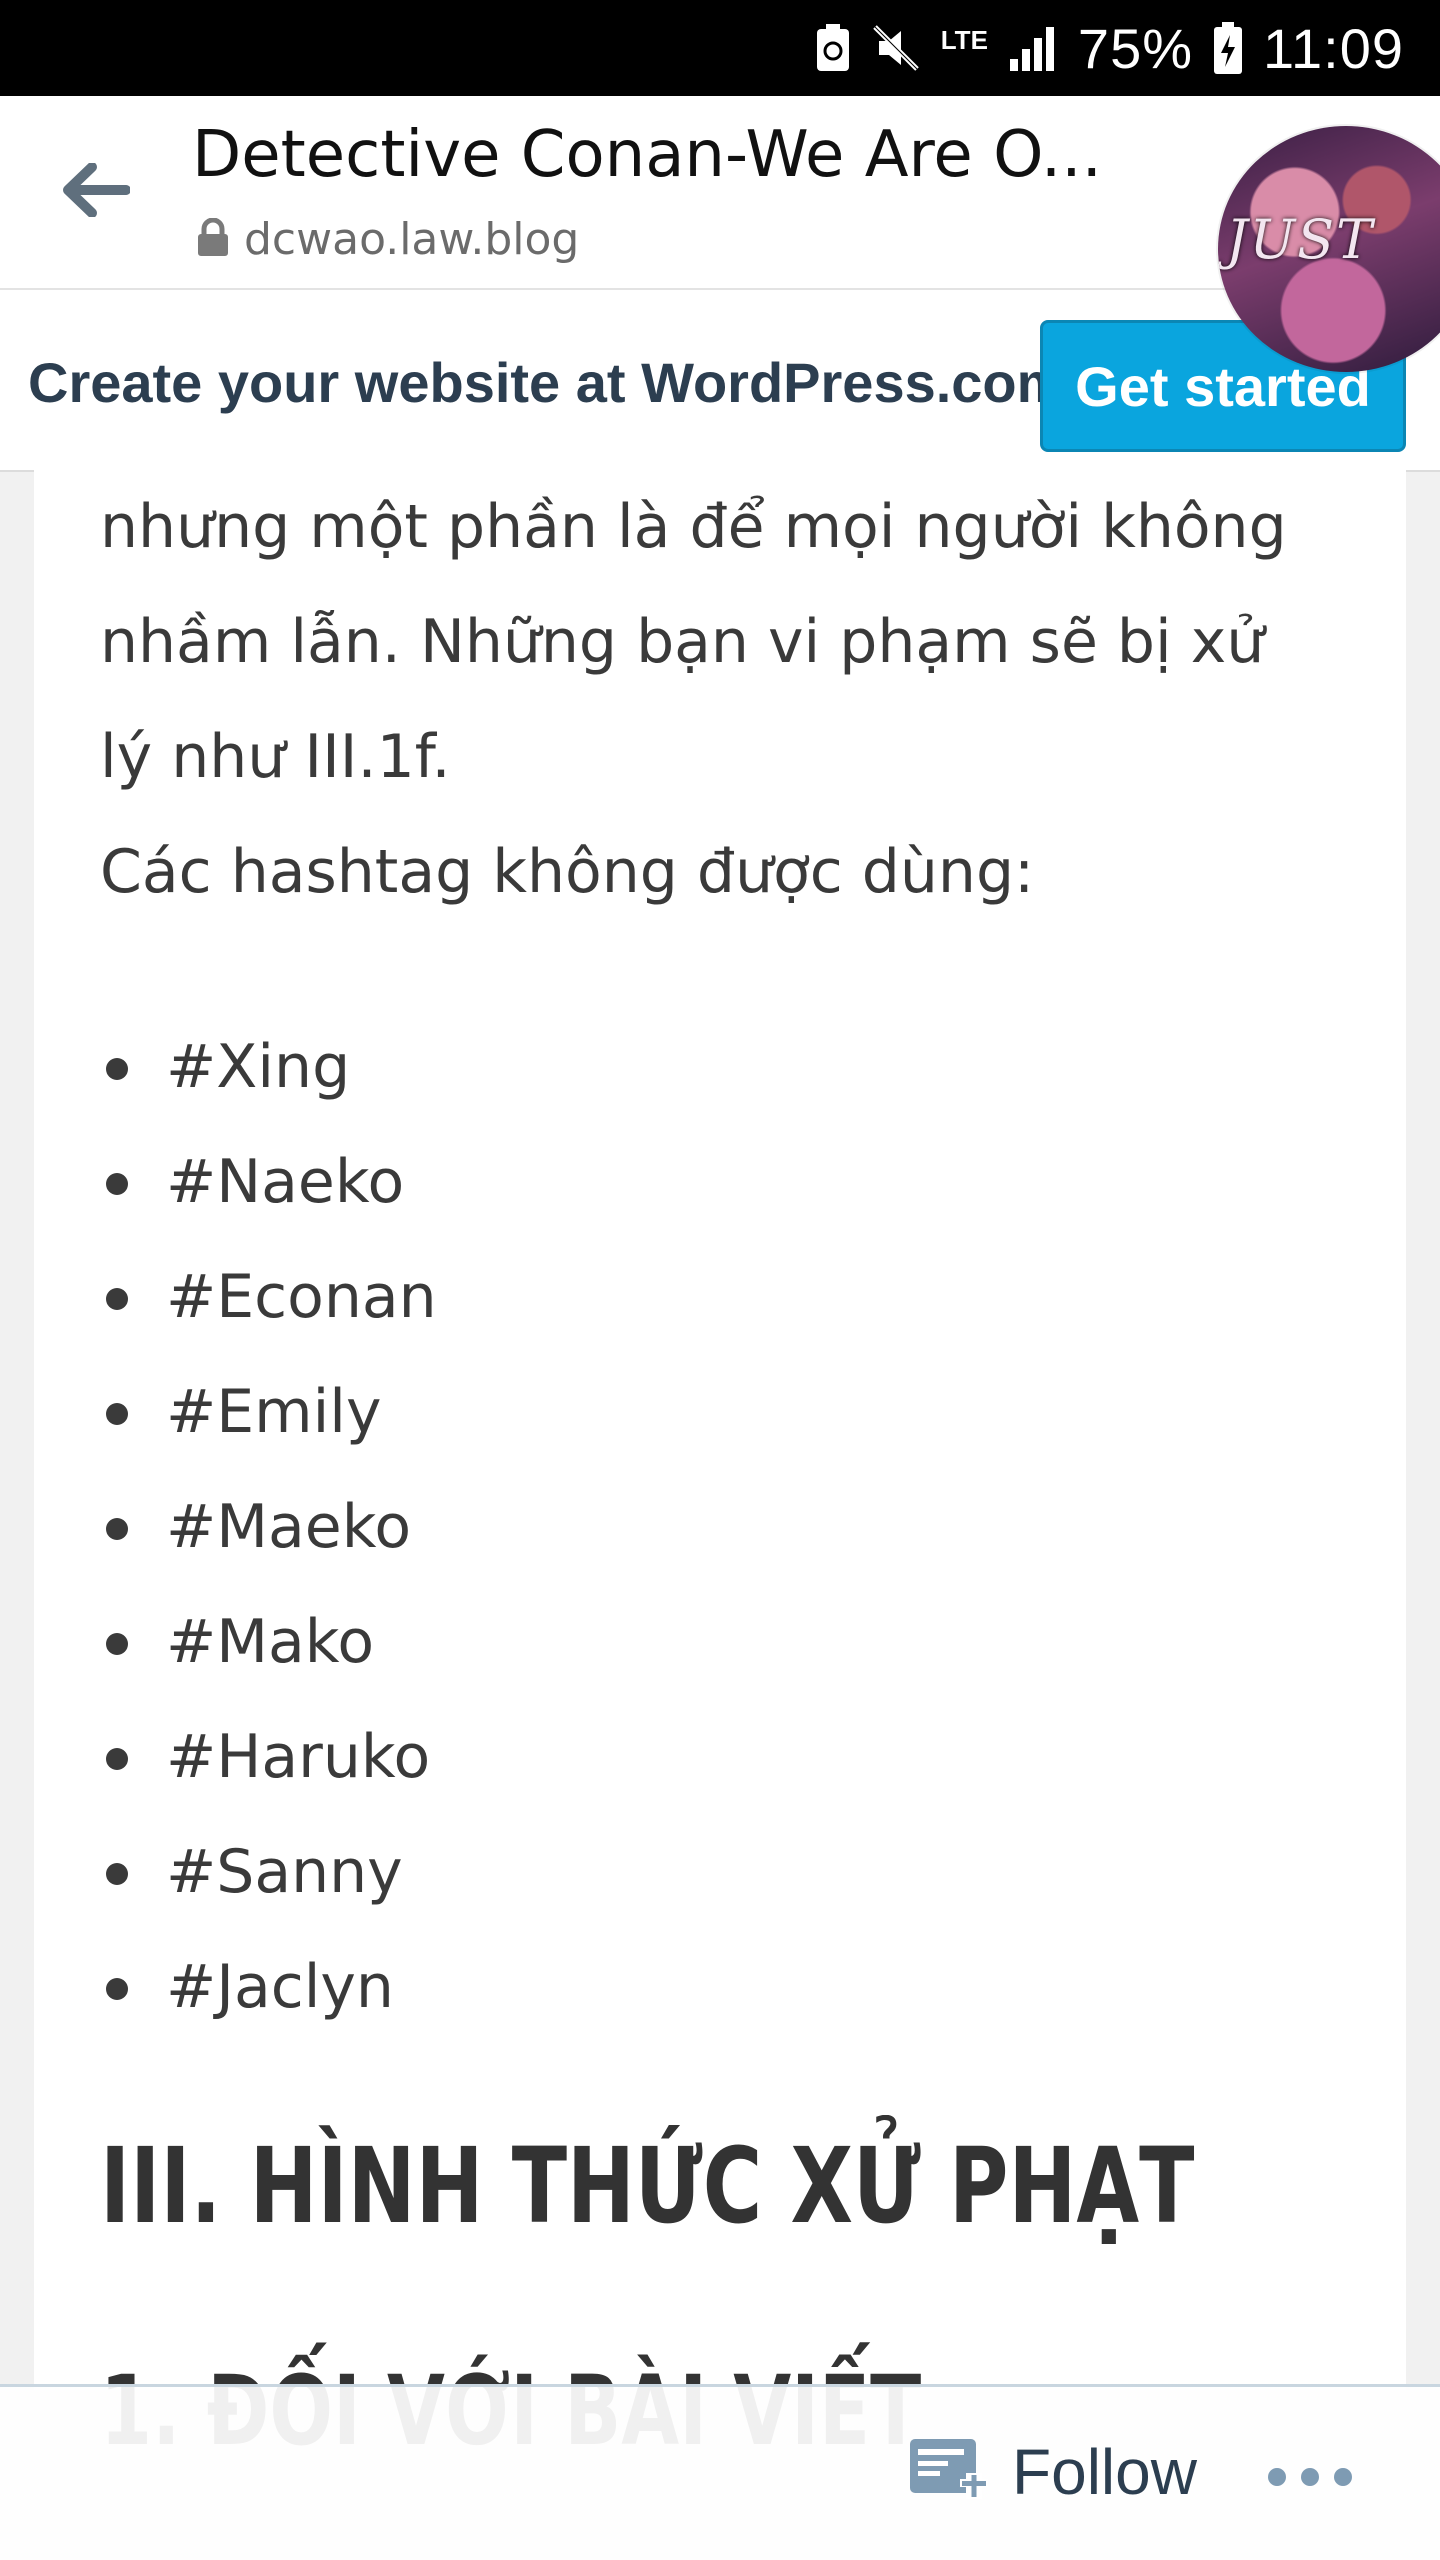 The height and width of the screenshot is (2560, 1440). I want to click on hashtag-text: #Mako, so click(270, 1642).